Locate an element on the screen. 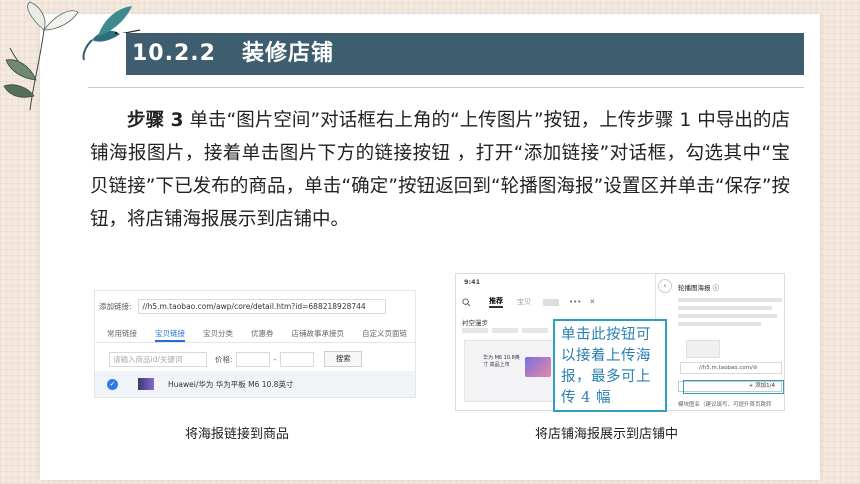 This screenshot has width=860, height=484. more-icon: ••• is located at coordinates (575, 302).